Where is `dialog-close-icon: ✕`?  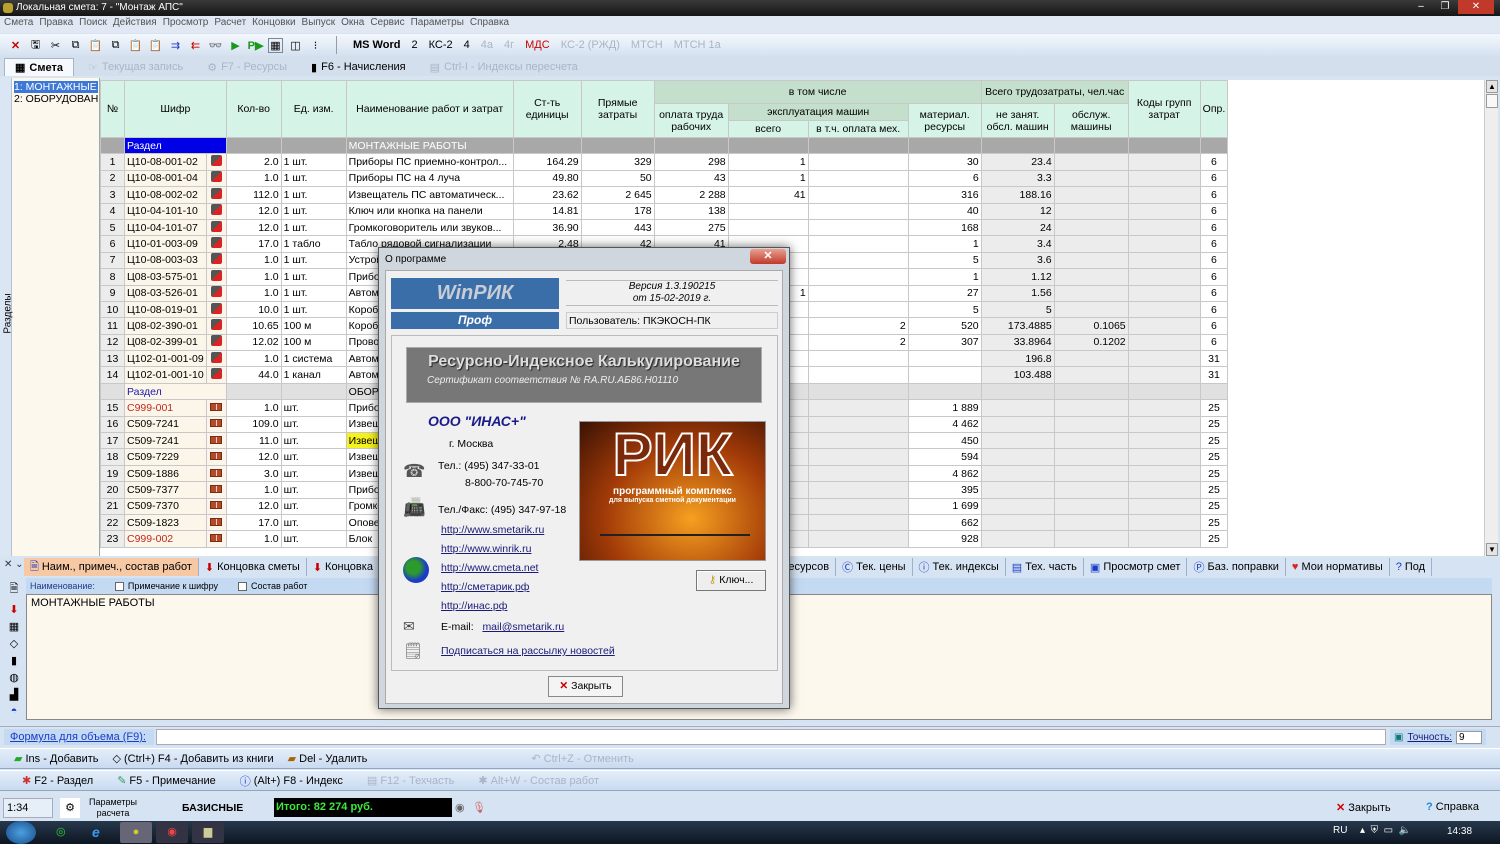
dialog-close-icon: ✕ is located at coordinates (768, 256).